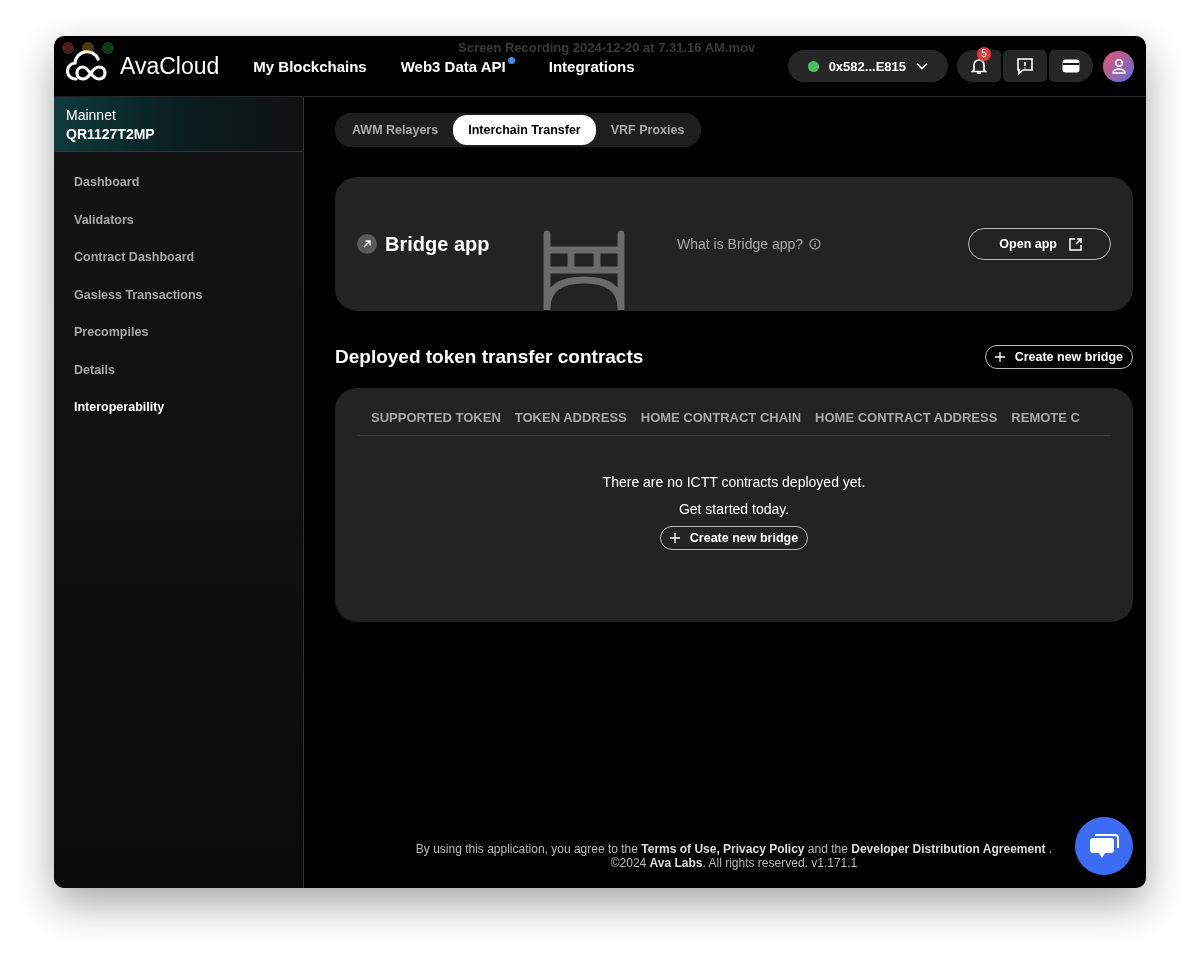 The width and height of the screenshot is (1200, 960). Describe the element at coordinates (437, 244) in the screenshot. I see `card-title: Bridge app` at that location.